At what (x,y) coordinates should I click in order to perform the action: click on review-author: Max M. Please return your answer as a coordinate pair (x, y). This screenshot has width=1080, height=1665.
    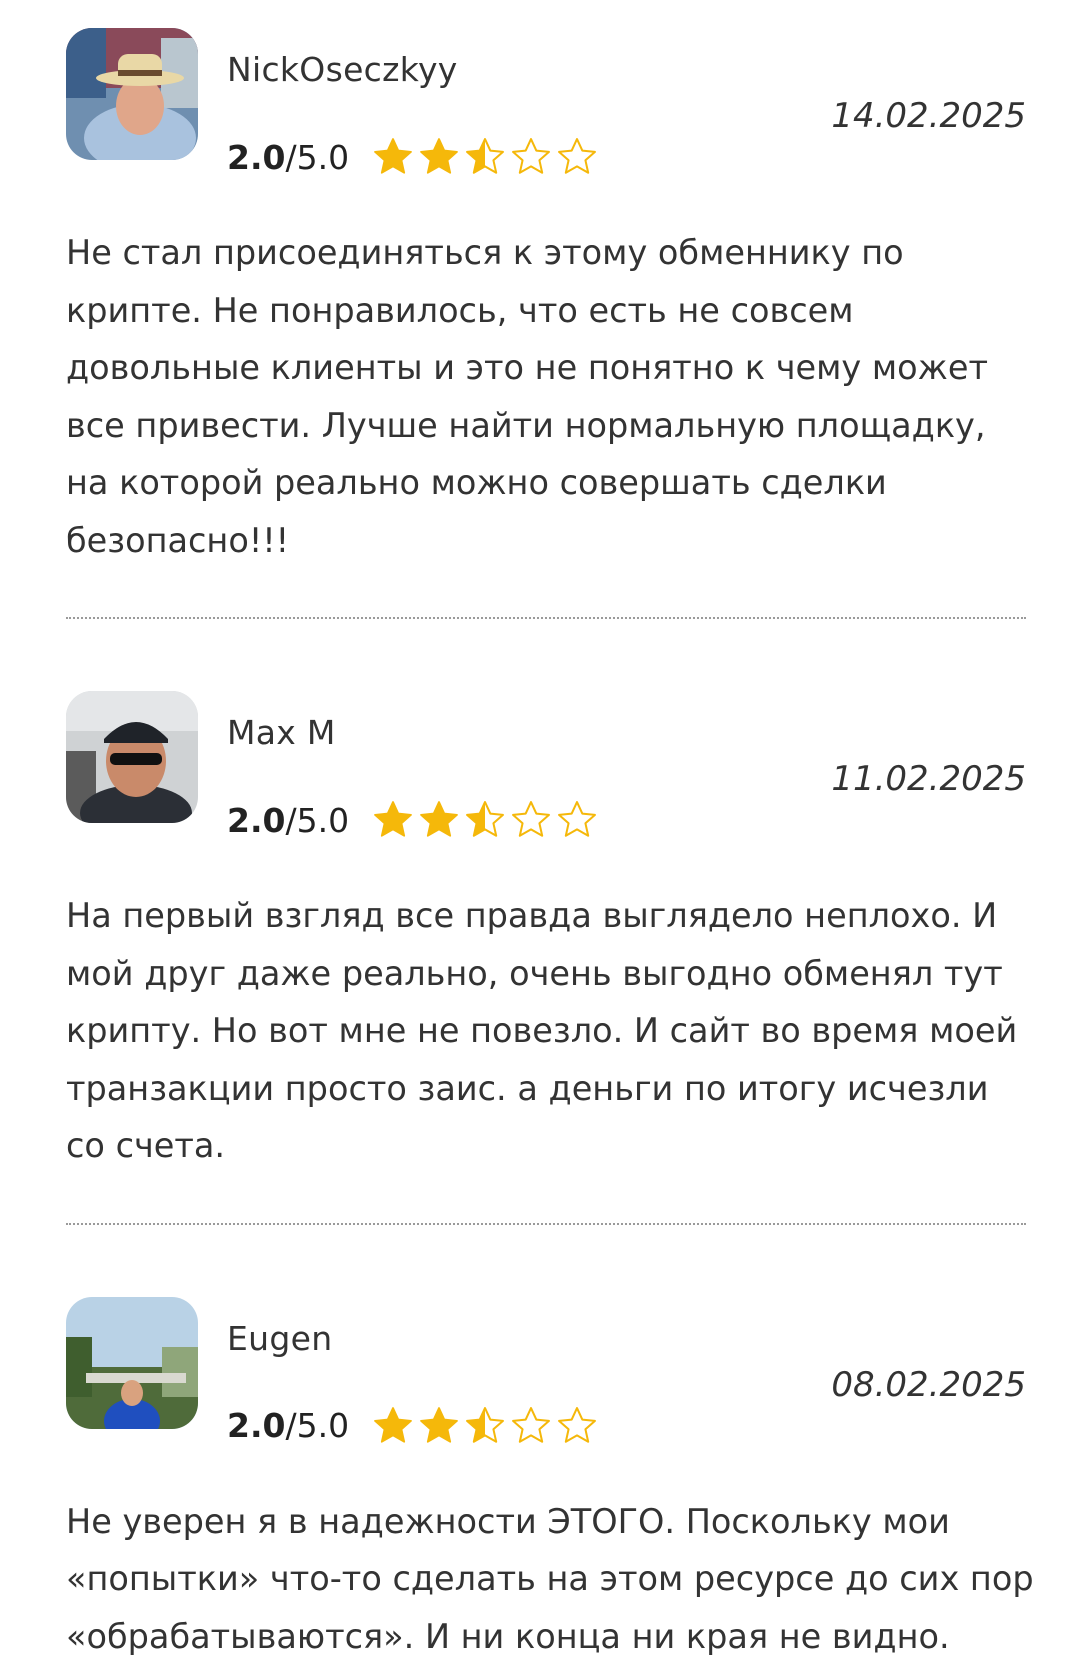
    Looking at the image, I should click on (281, 732).